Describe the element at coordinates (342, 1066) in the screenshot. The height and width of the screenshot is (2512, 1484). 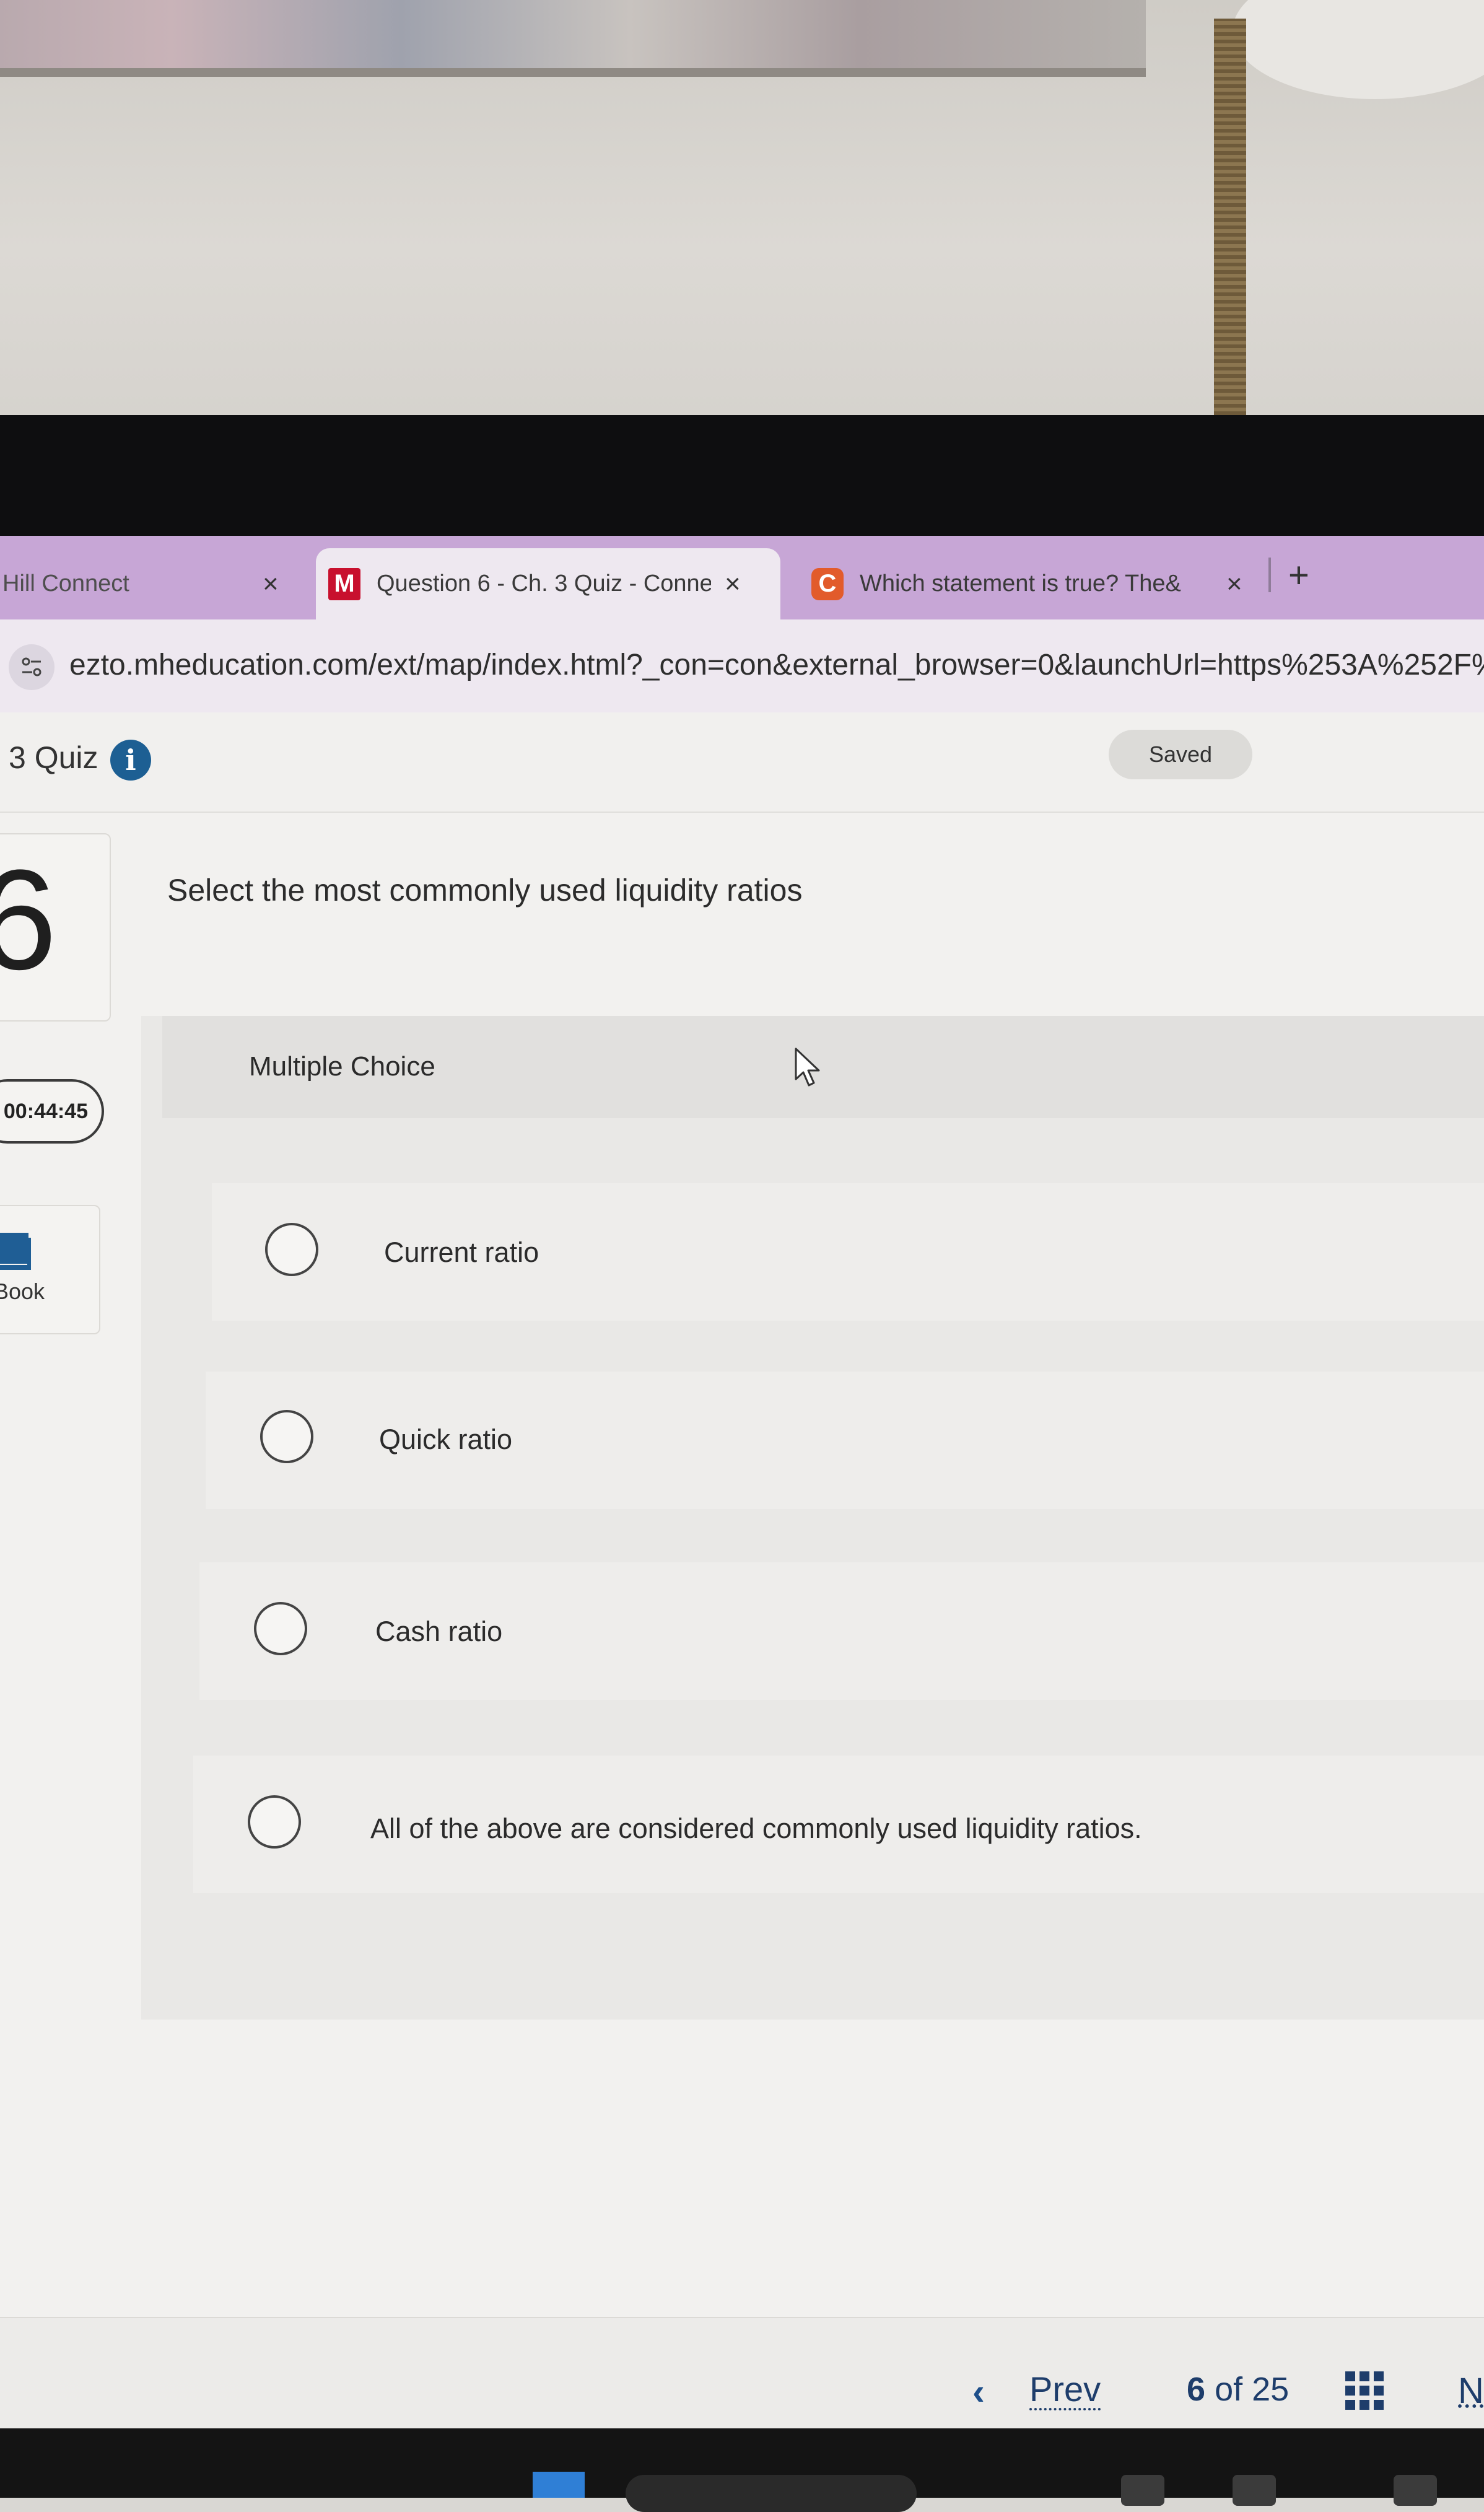
I see `question-type-label: Multiple Choice` at that location.